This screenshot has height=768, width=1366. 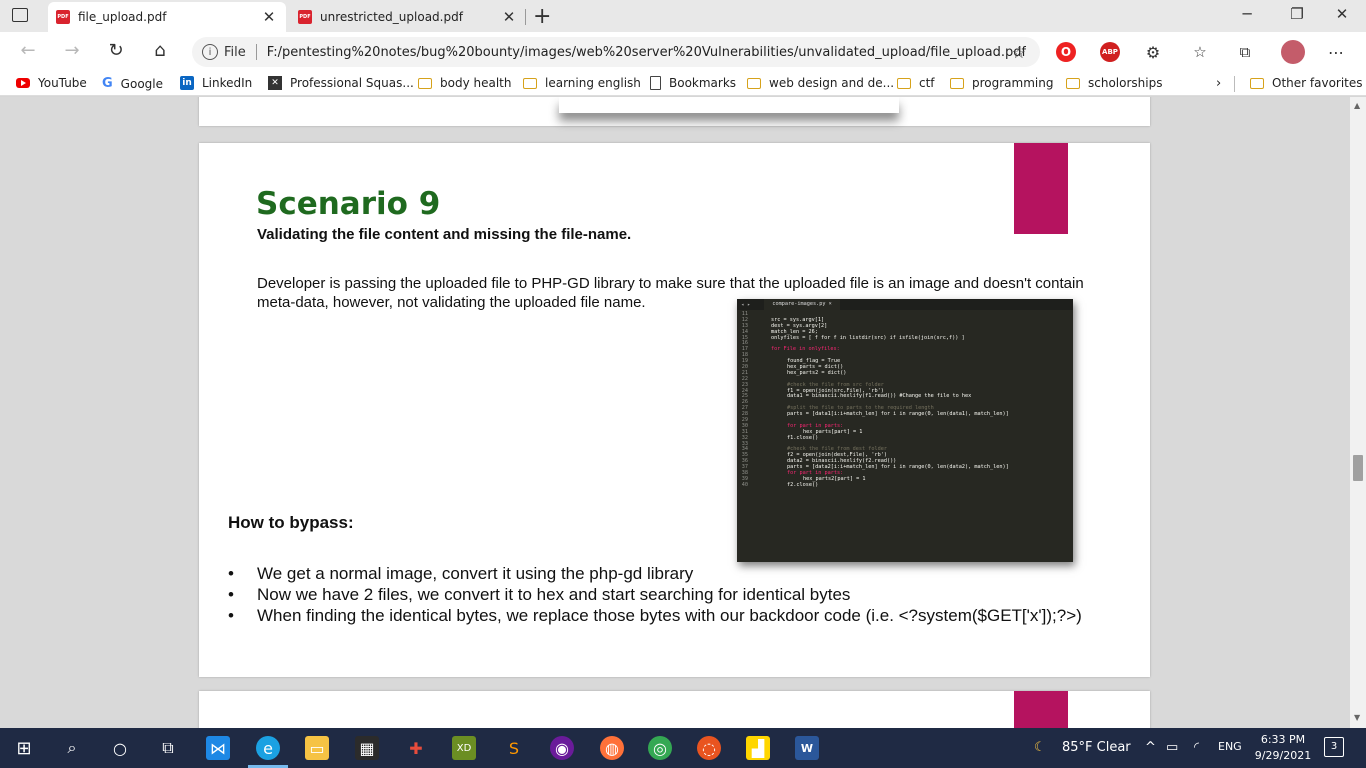 What do you see at coordinates (256, 52) in the screenshot?
I see `address-divider` at bounding box center [256, 52].